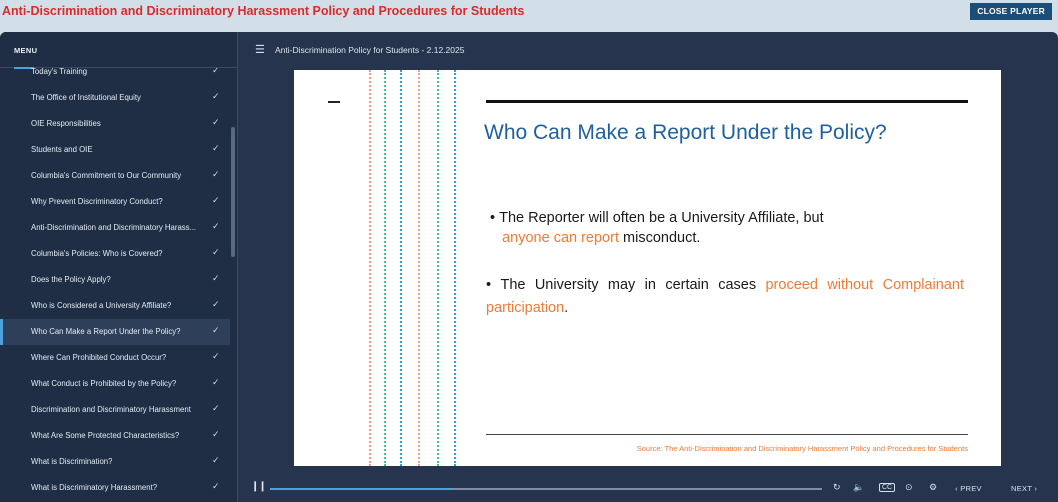 Image resolution: width=1058 pixels, height=502 pixels. What do you see at coordinates (115, 462) in the screenshot?
I see `sidebar-item: What is Discrimination? ✓` at bounding box center [115, 462].